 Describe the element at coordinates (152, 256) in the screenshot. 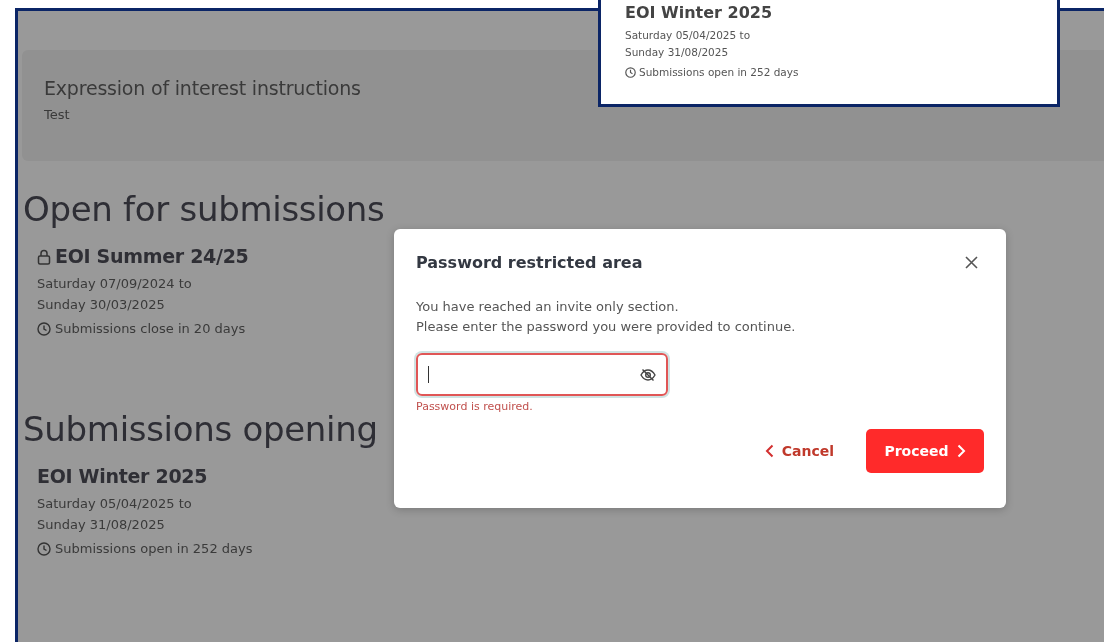

I see `eoi-title: EOI Summer 24/25` at that location.